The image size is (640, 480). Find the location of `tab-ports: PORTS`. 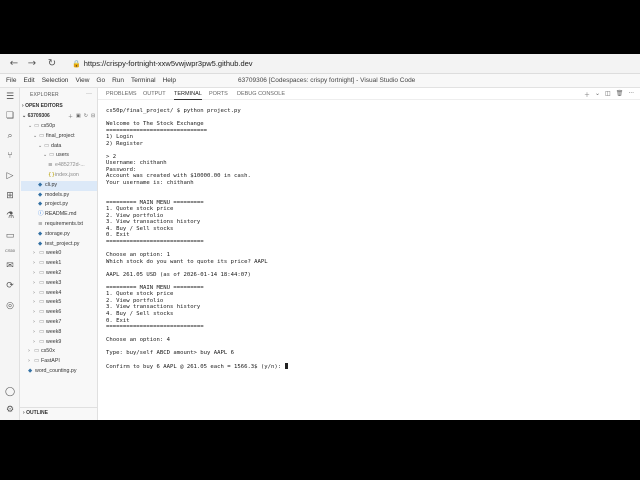

tab-ports: PORTS is located at coordinates (218, 94).